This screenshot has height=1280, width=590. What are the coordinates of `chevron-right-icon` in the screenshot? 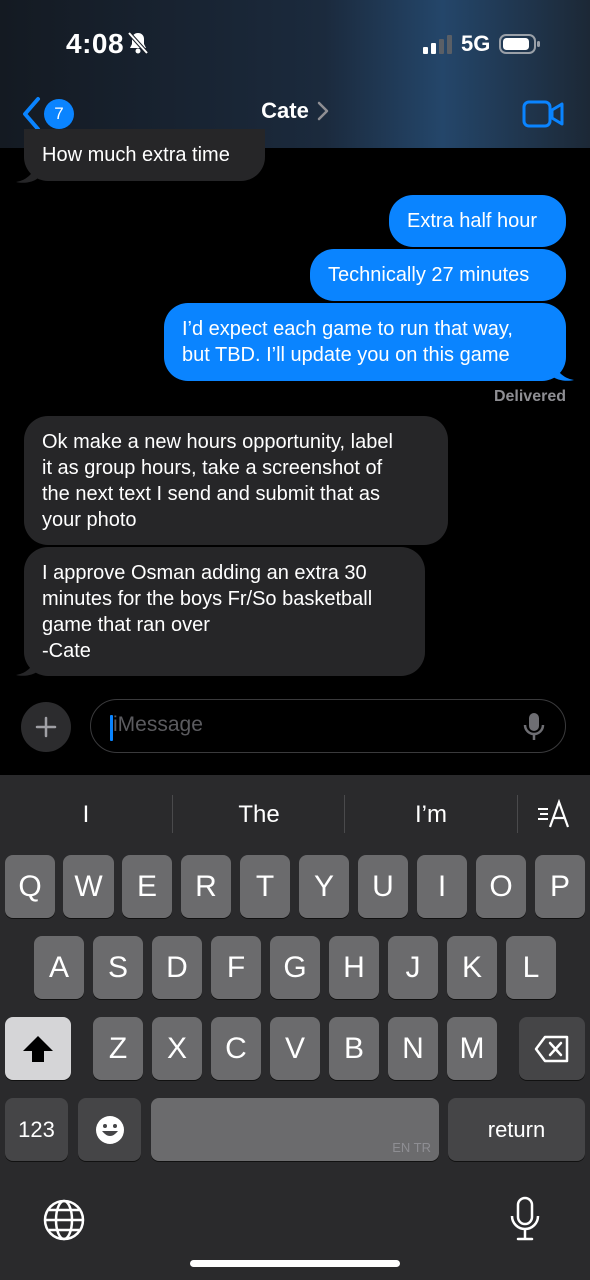 It's located at (323, 111).